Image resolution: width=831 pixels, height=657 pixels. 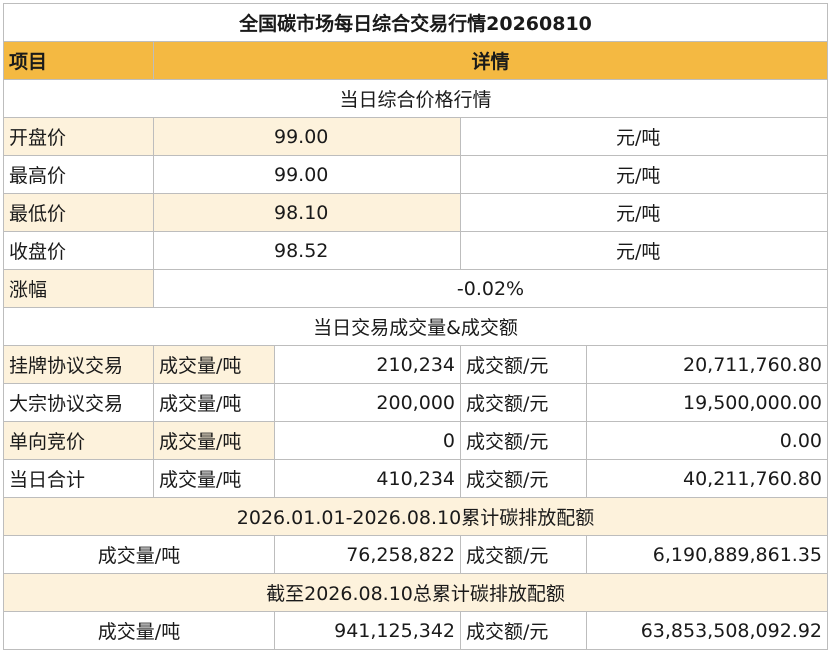 I want to click on change-value: -0.02%, so click(x=490, y=288).